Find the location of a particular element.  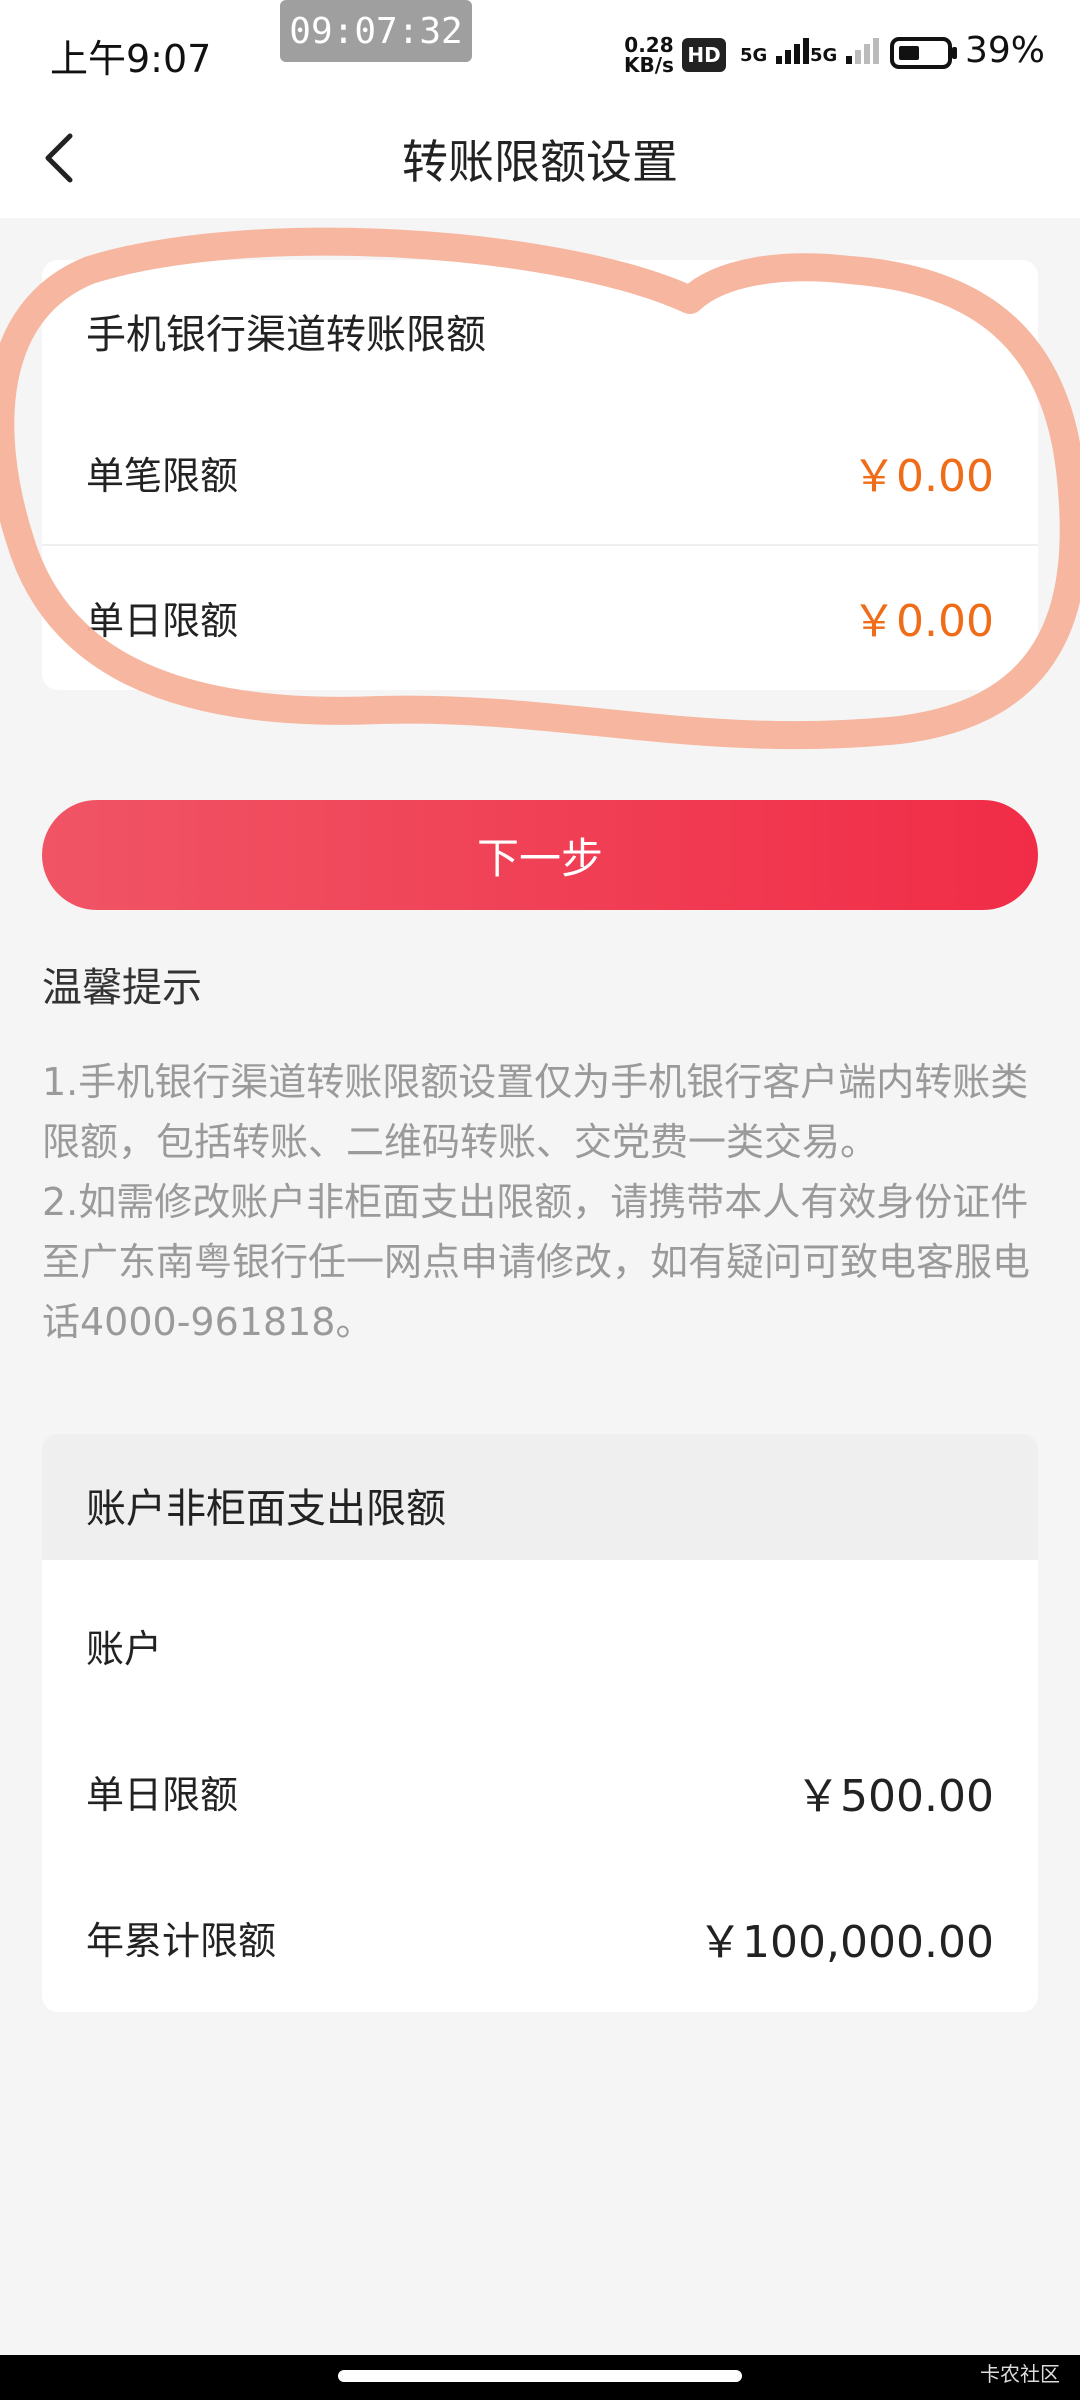

next-step-button: 下一步 is located at coordinates (540, 855).